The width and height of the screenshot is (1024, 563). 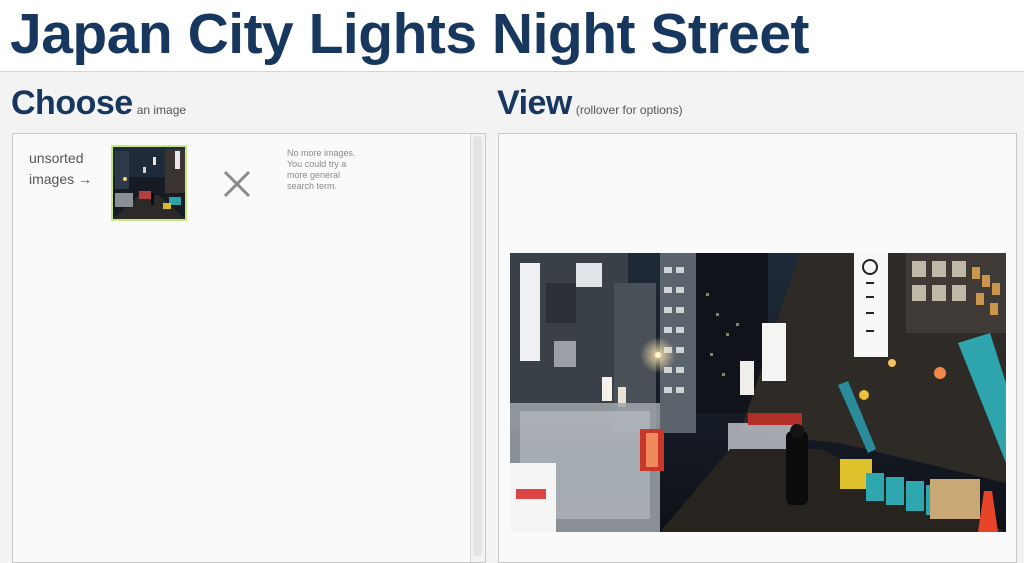 I want to click on unsorted-images-label: unsorted images →, so click(x=61, y=168).